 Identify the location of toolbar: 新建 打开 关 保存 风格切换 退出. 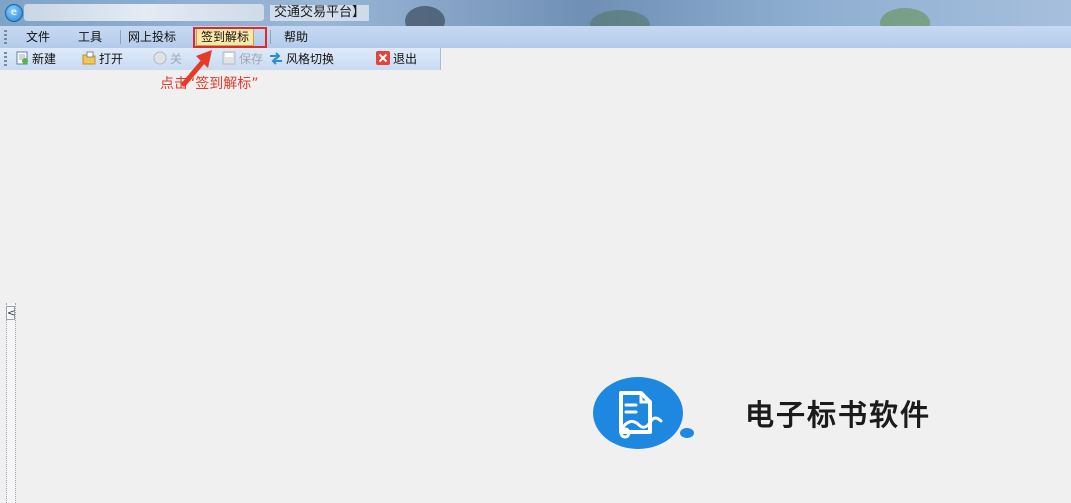
(220, 59).